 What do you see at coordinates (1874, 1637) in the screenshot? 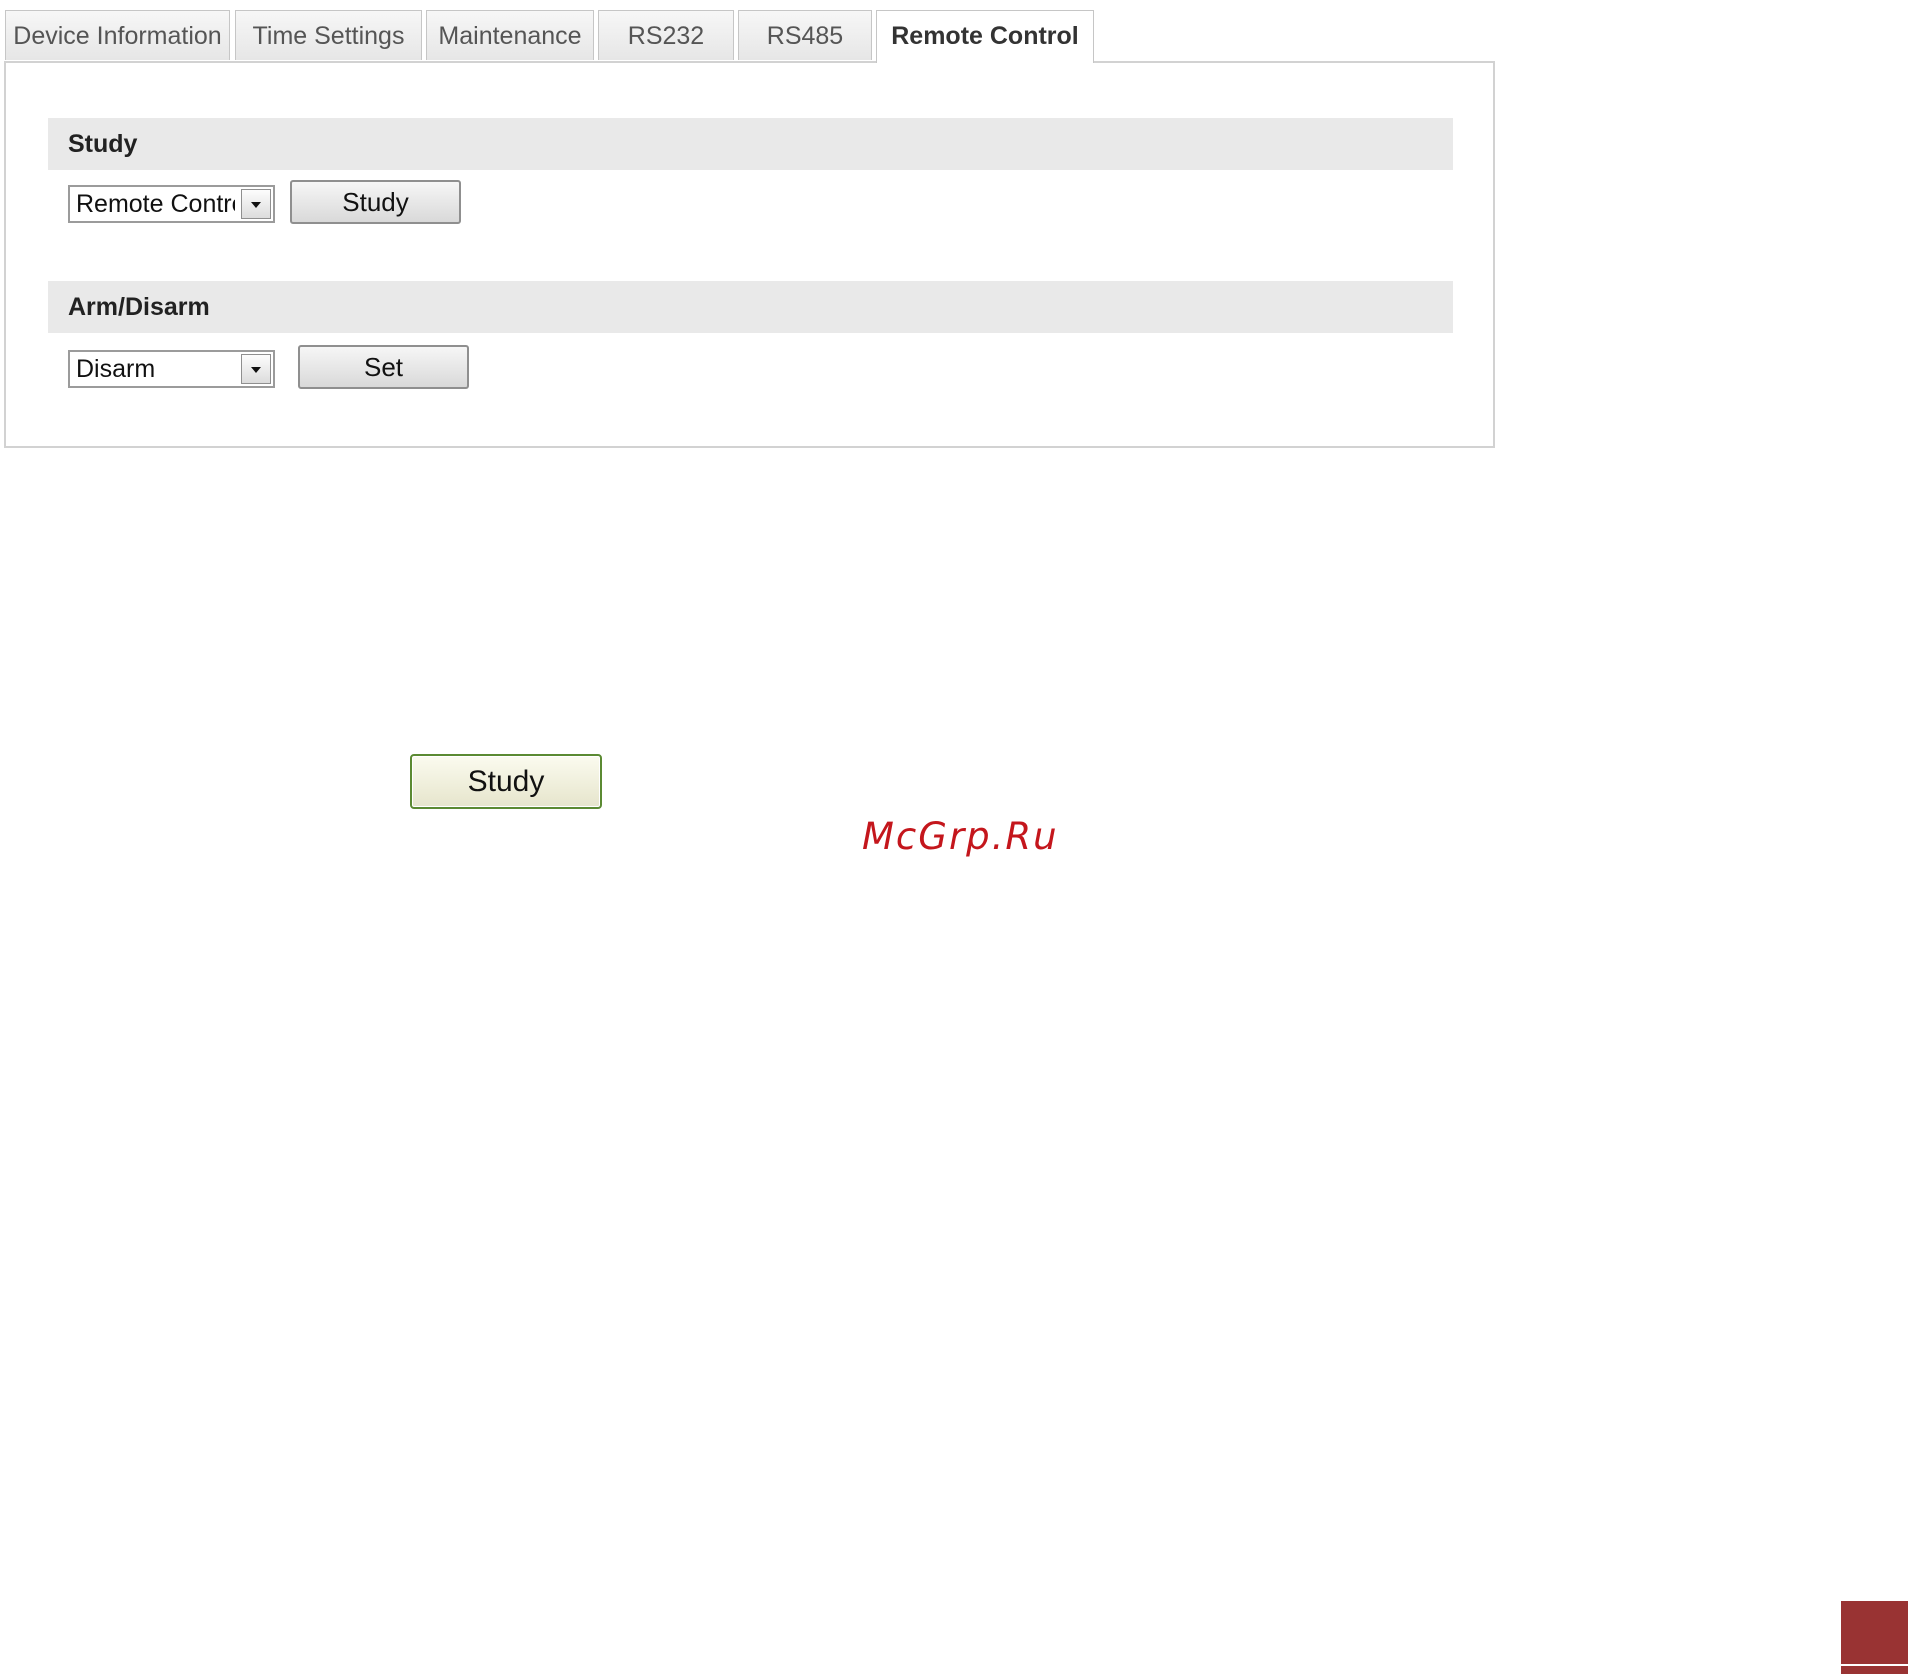
I see `page-corner-marker` at bounding box center [1874, 1637].